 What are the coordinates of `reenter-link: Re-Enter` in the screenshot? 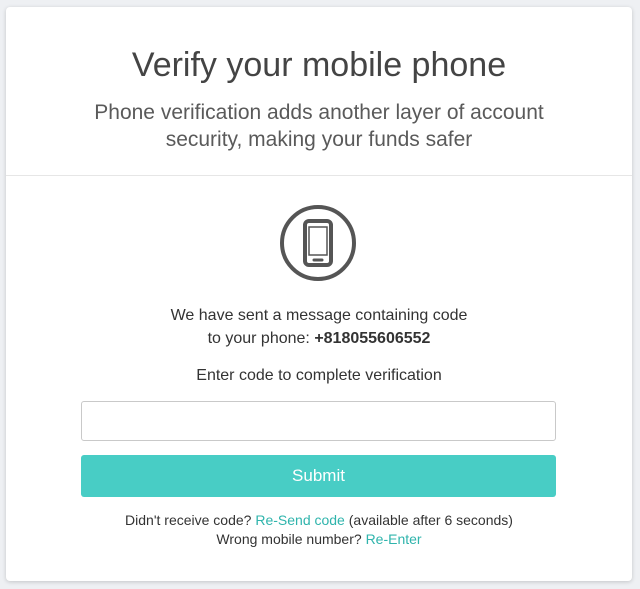 It's located at (394, 539).